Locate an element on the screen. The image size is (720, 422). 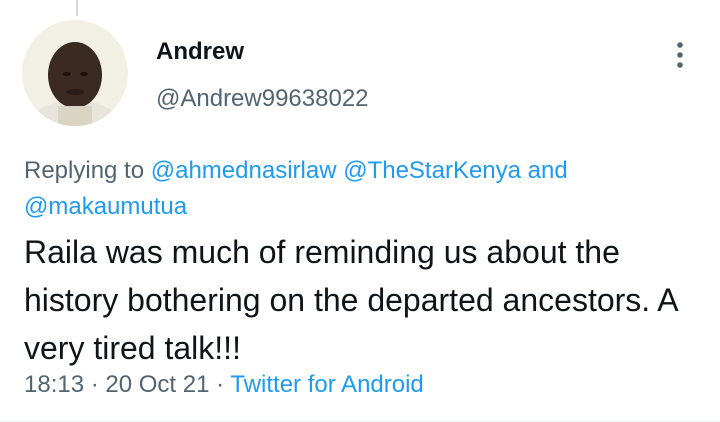
mention-link-thestarkenya: @TheStarKenya is located at coordinates (432, 170).